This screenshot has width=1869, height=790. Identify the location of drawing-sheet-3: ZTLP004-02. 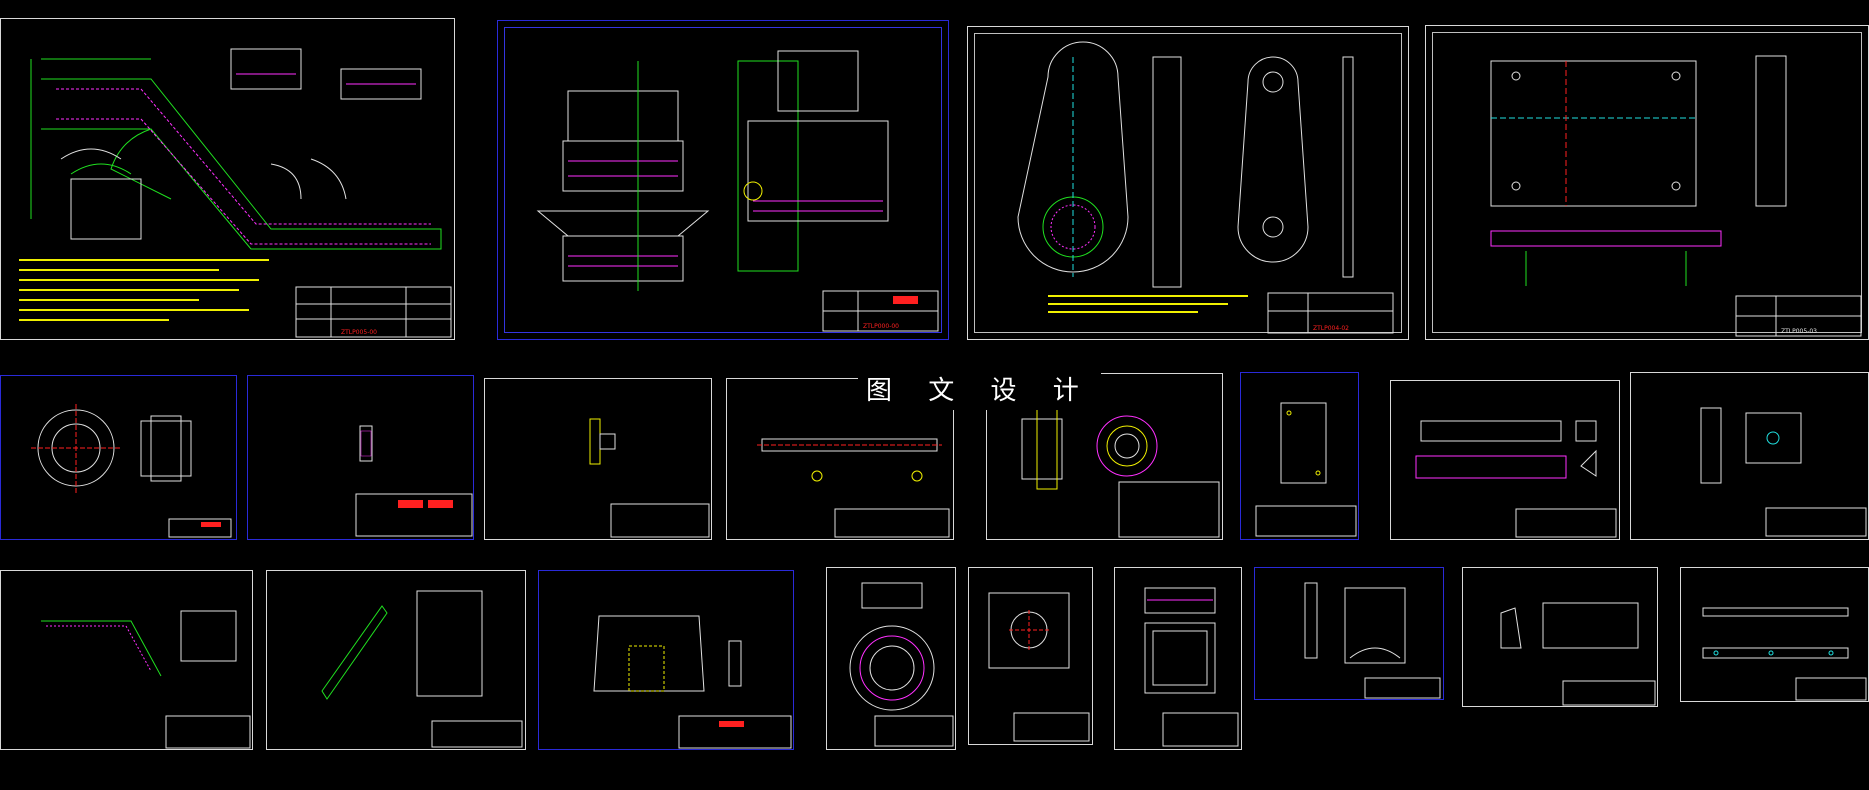
(1188, 183).